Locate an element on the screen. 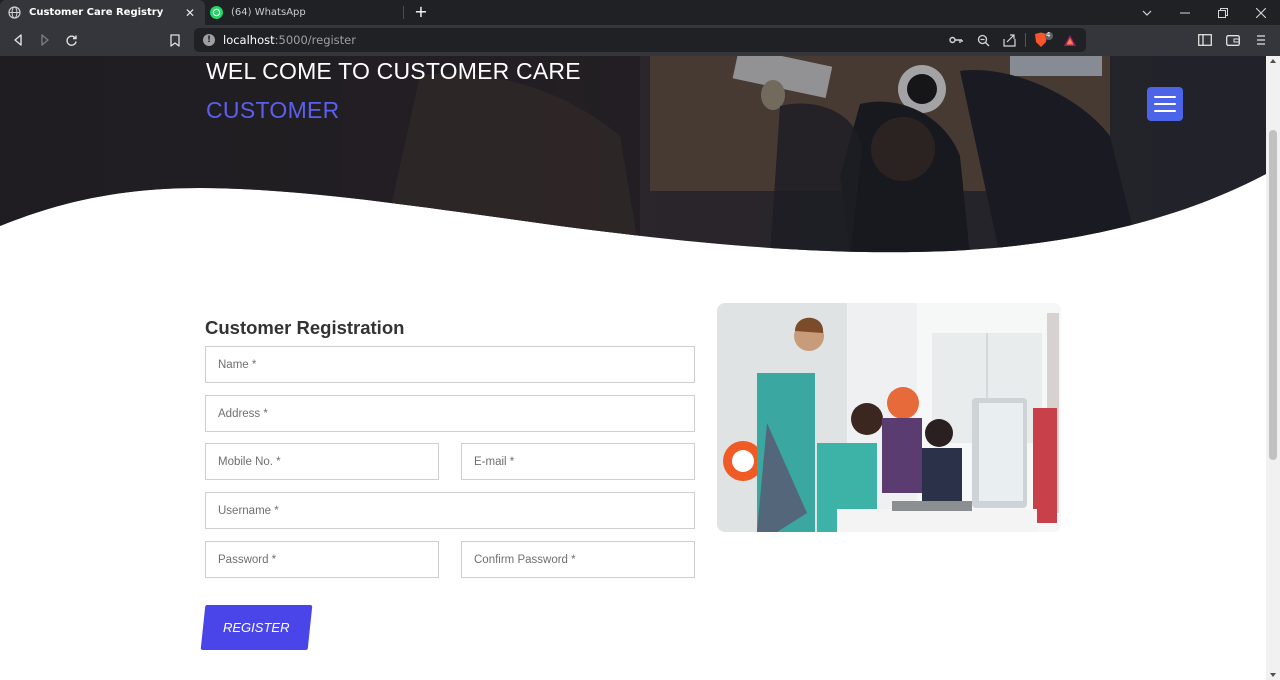  whatsapp-icon is located at coordinates (216, 12).